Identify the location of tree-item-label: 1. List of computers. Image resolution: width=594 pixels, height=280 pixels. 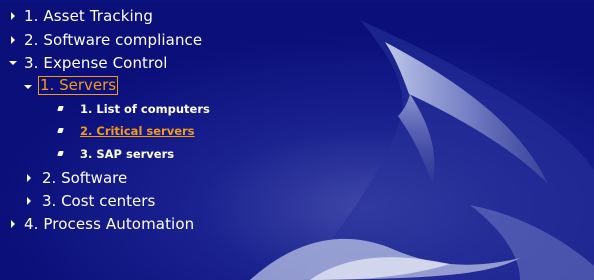
(145, 109).